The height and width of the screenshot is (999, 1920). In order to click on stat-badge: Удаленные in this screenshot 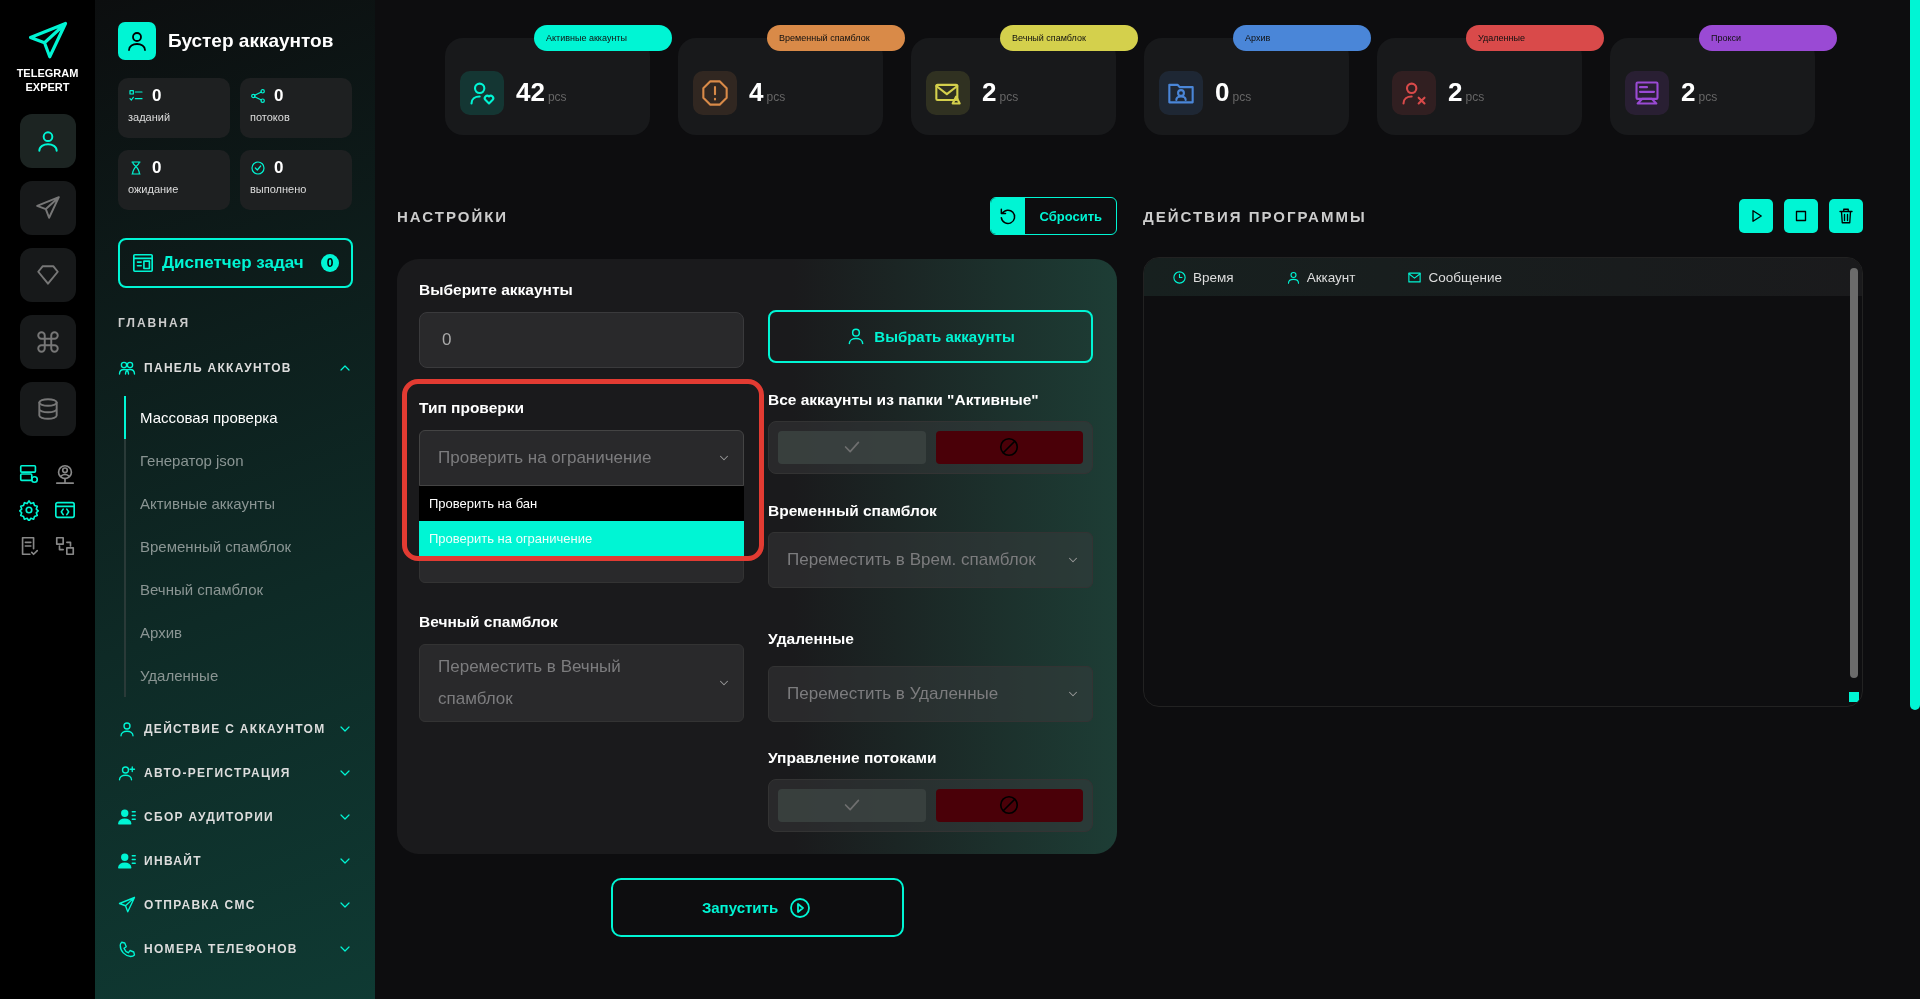, I will do `click(1535, 38)`.